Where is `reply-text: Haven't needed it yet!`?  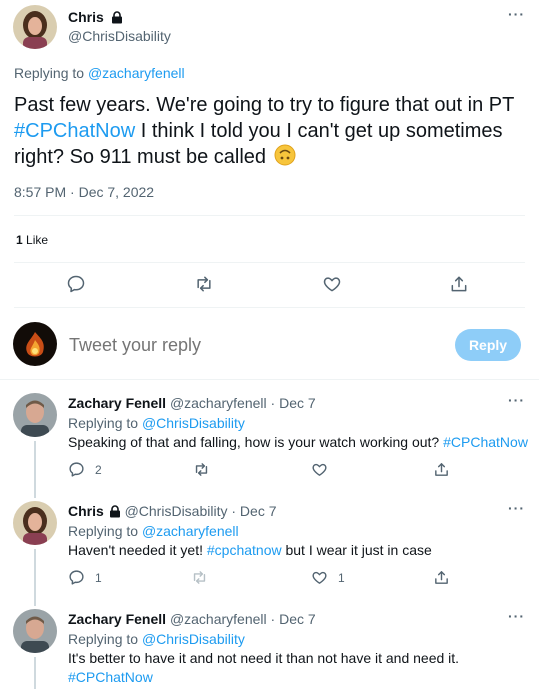
reply-text: Haven't needed it yet! is located at coordinates (135, 550).